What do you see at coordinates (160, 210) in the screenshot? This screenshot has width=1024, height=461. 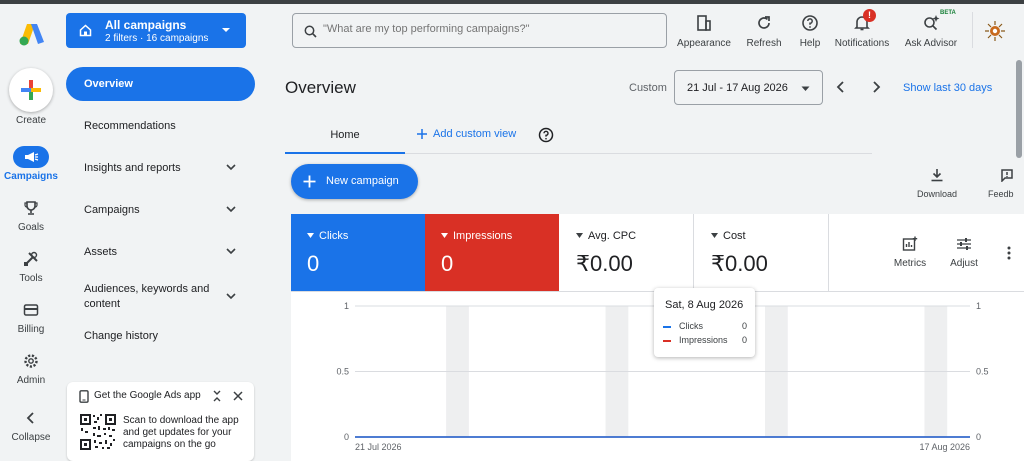 I see `nav-item-campaigns: Campaigns` at bounding box center [160, 210].